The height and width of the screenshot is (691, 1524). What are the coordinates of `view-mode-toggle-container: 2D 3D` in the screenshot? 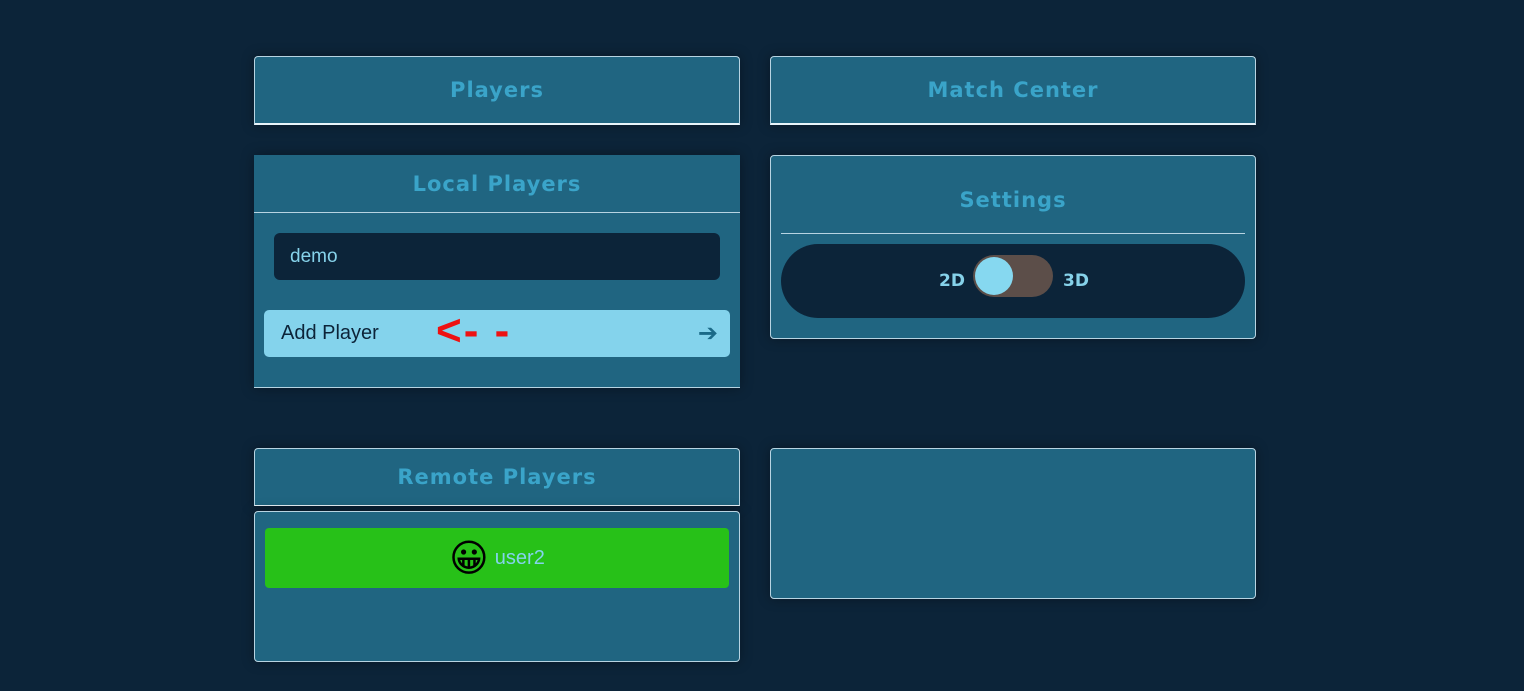 It's located at (1013, 281).